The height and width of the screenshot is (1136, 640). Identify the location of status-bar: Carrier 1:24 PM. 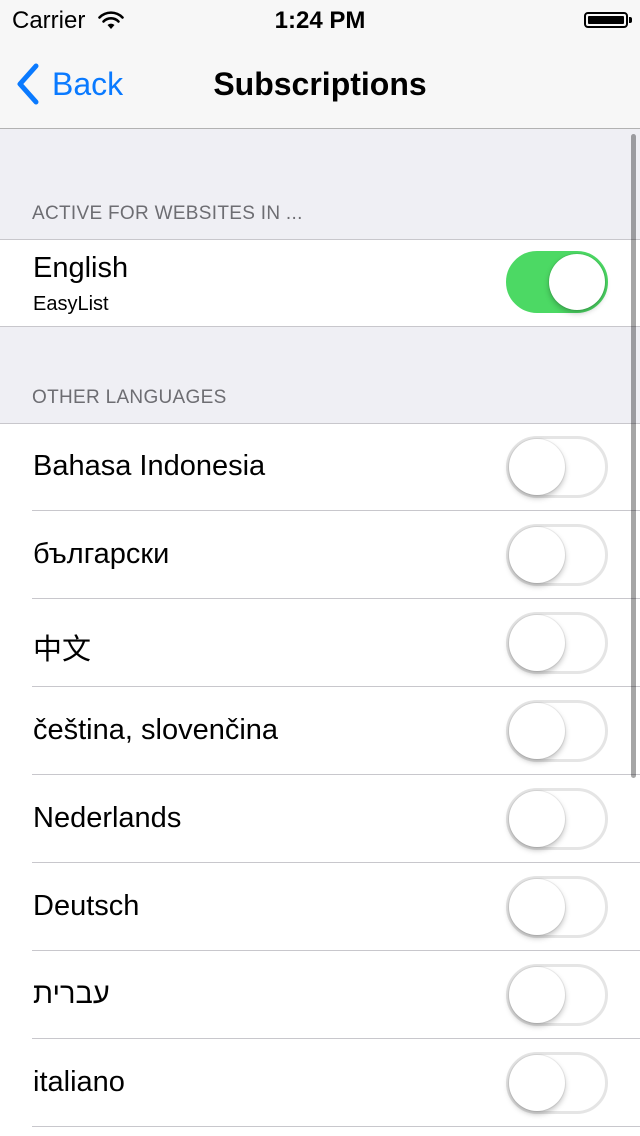
(320, 20).